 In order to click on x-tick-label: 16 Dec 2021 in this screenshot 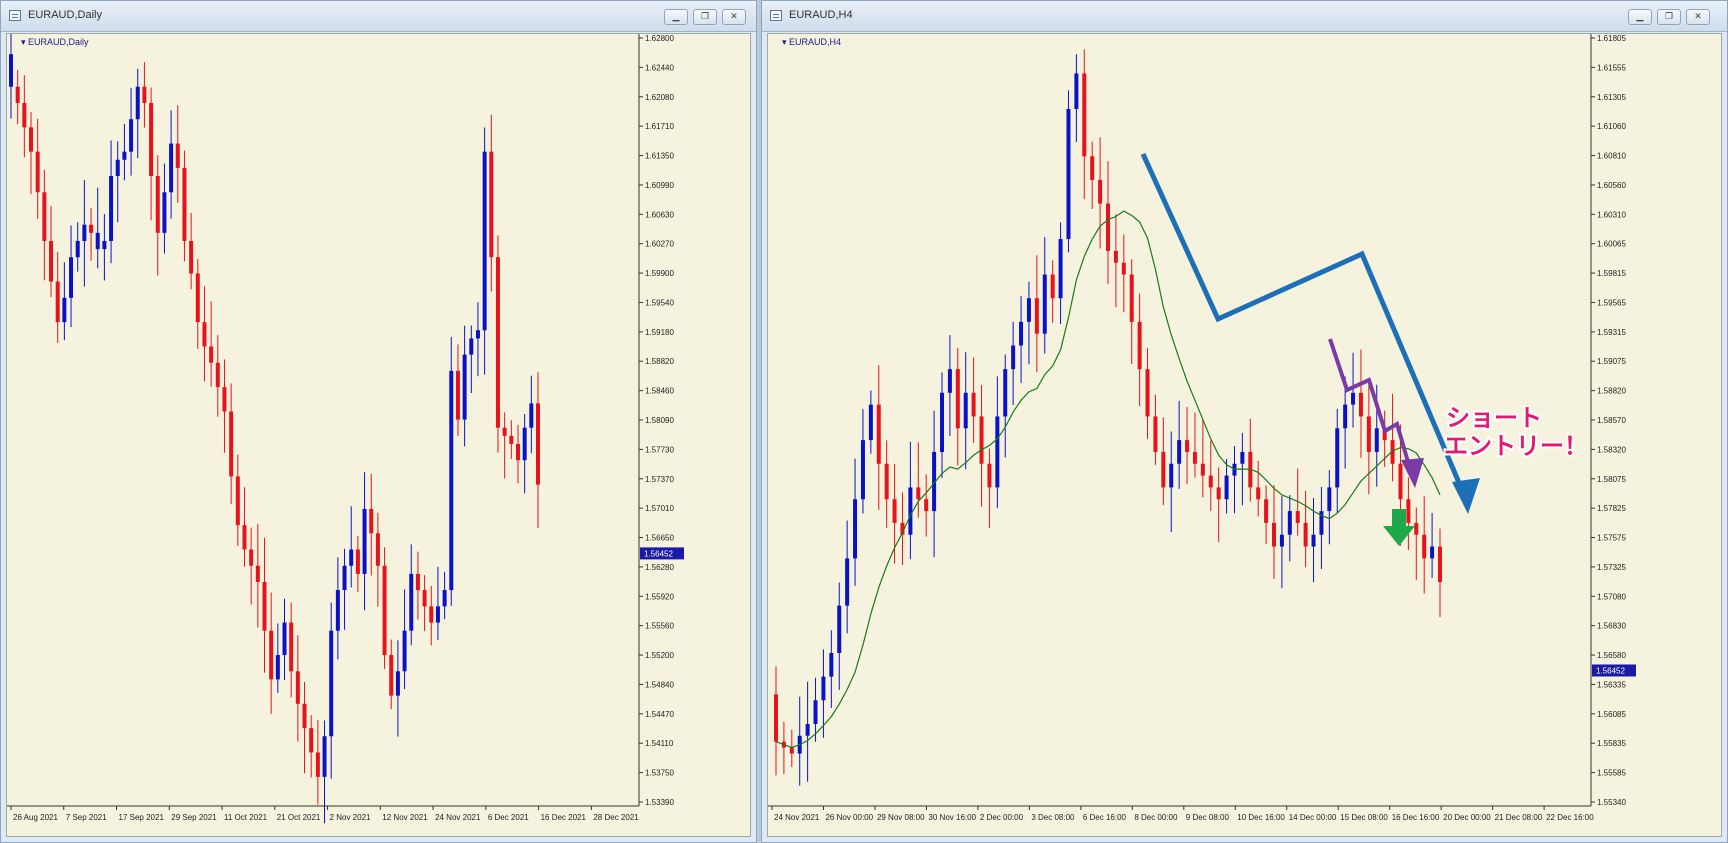, I will do `click(564, 817)`.